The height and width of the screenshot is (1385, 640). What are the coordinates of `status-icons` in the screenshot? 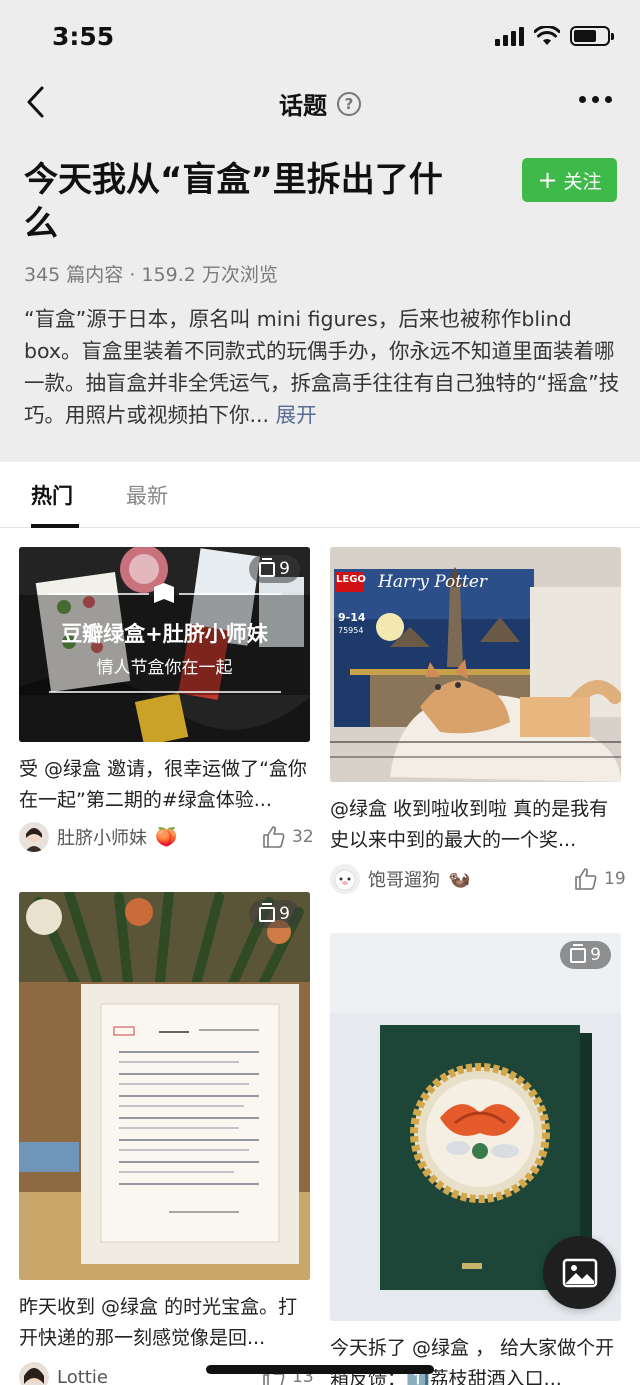 It's located at (554, 36).